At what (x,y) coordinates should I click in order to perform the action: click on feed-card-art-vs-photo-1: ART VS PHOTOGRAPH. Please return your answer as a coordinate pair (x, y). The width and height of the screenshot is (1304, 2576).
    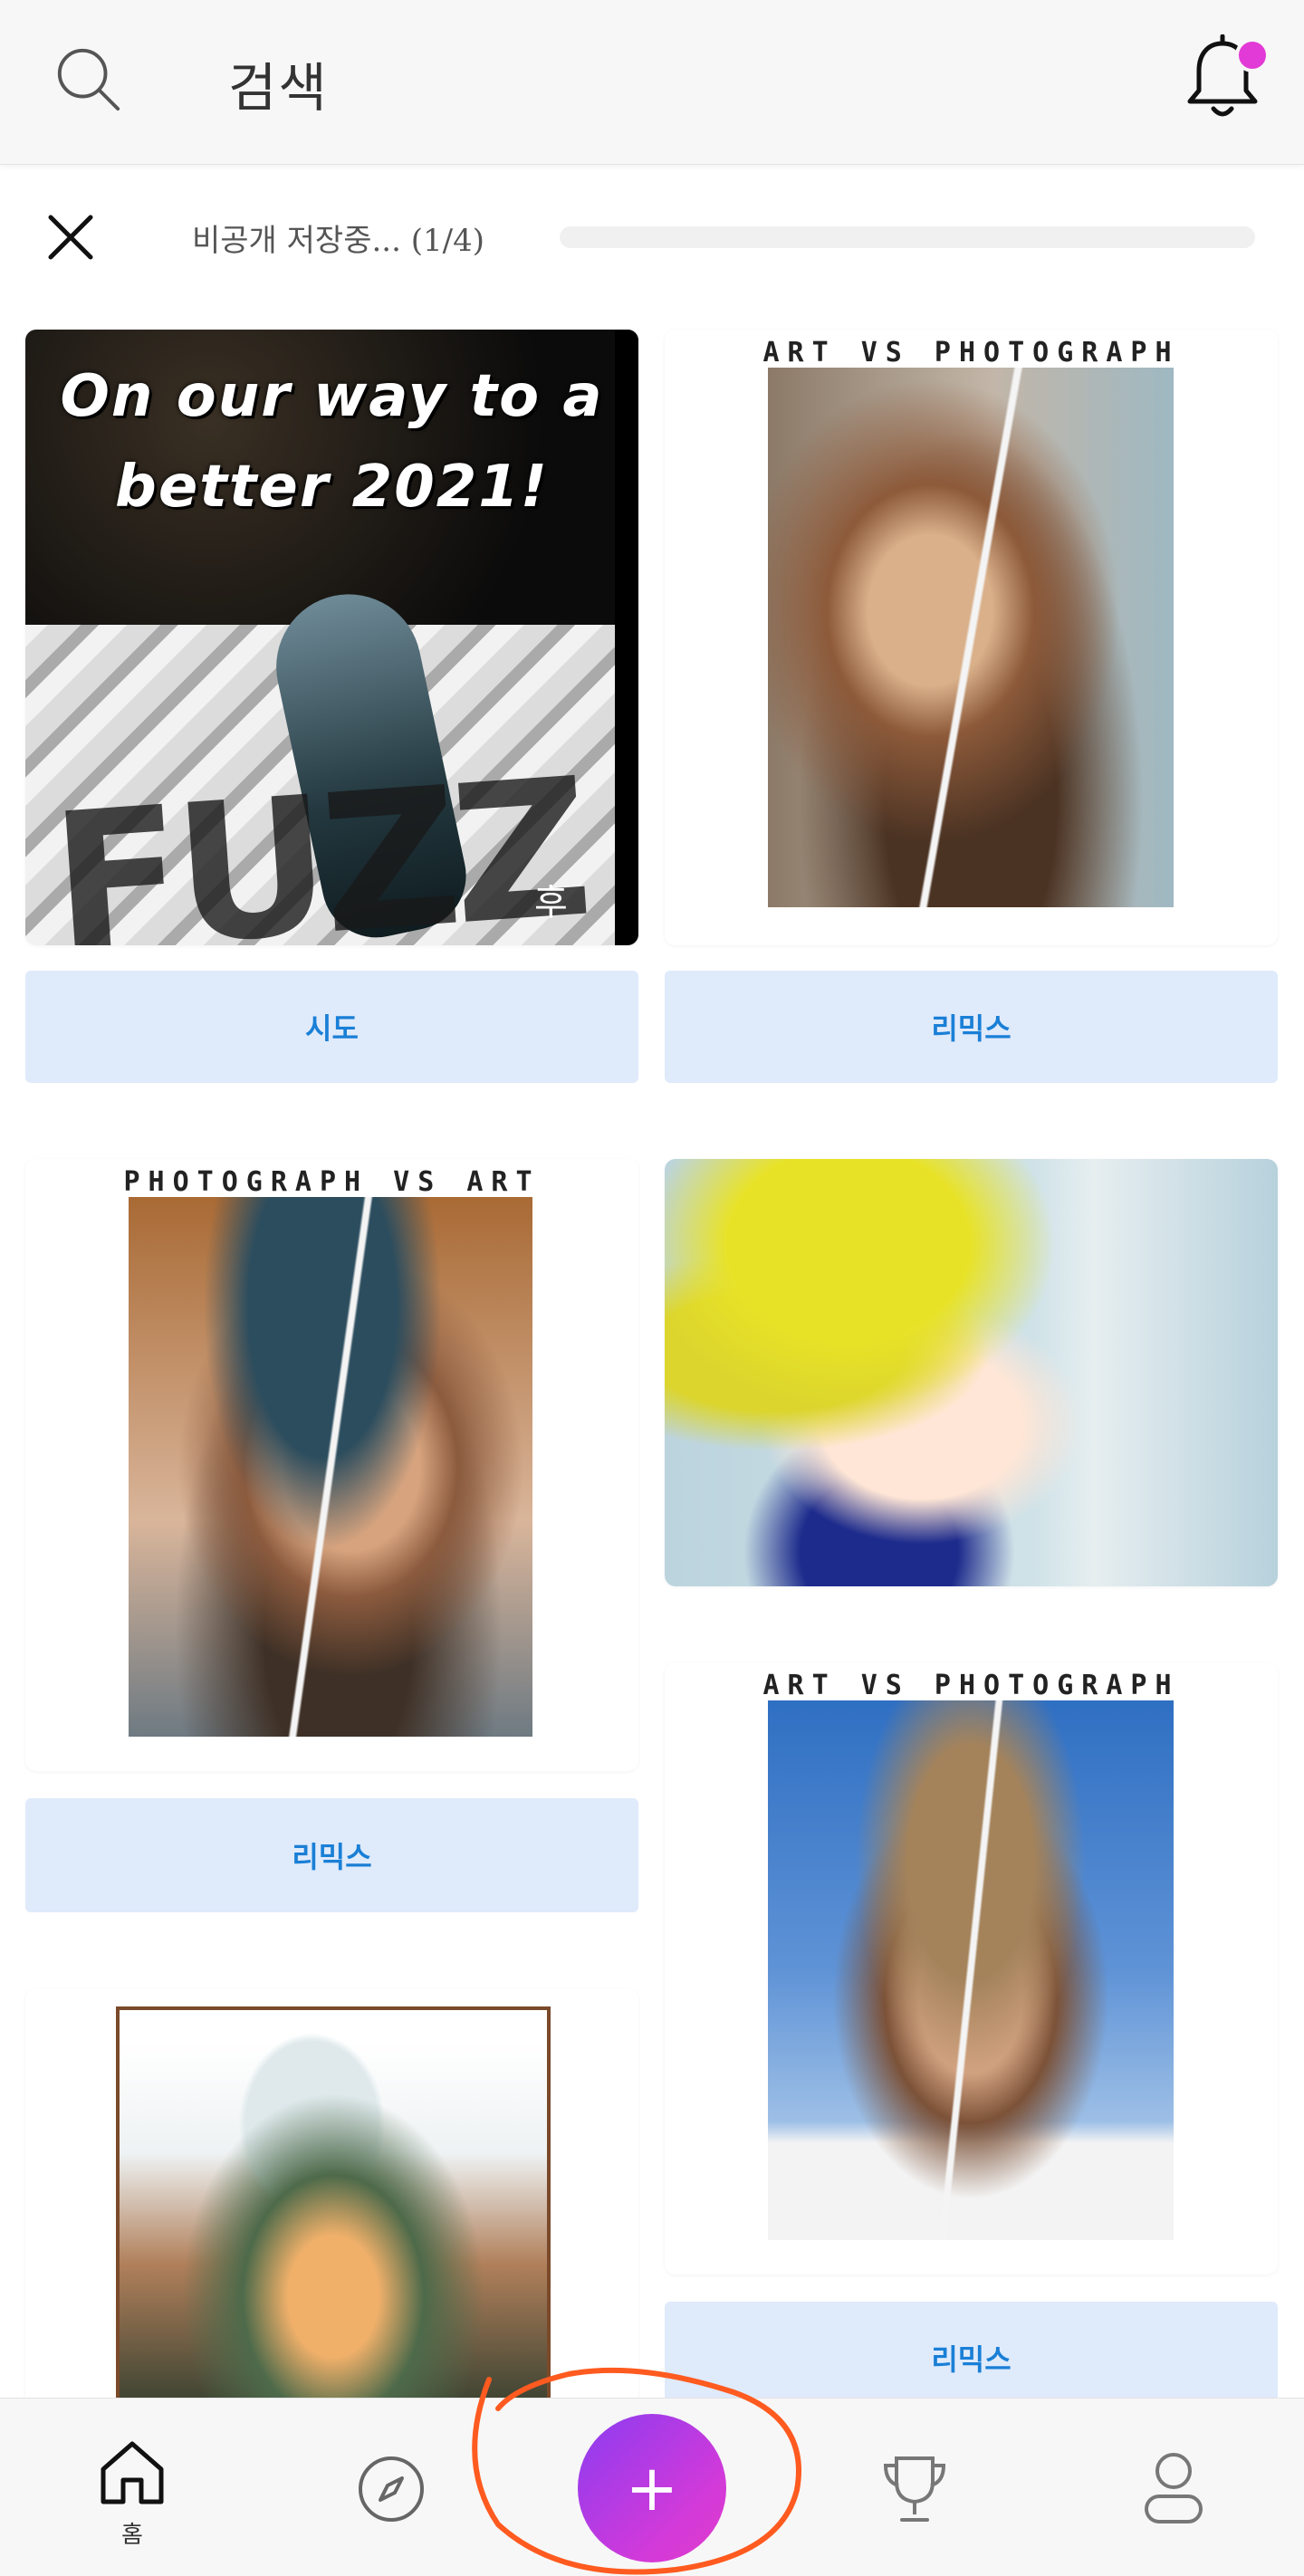
    Looking at the image, I should click on (972, 637).